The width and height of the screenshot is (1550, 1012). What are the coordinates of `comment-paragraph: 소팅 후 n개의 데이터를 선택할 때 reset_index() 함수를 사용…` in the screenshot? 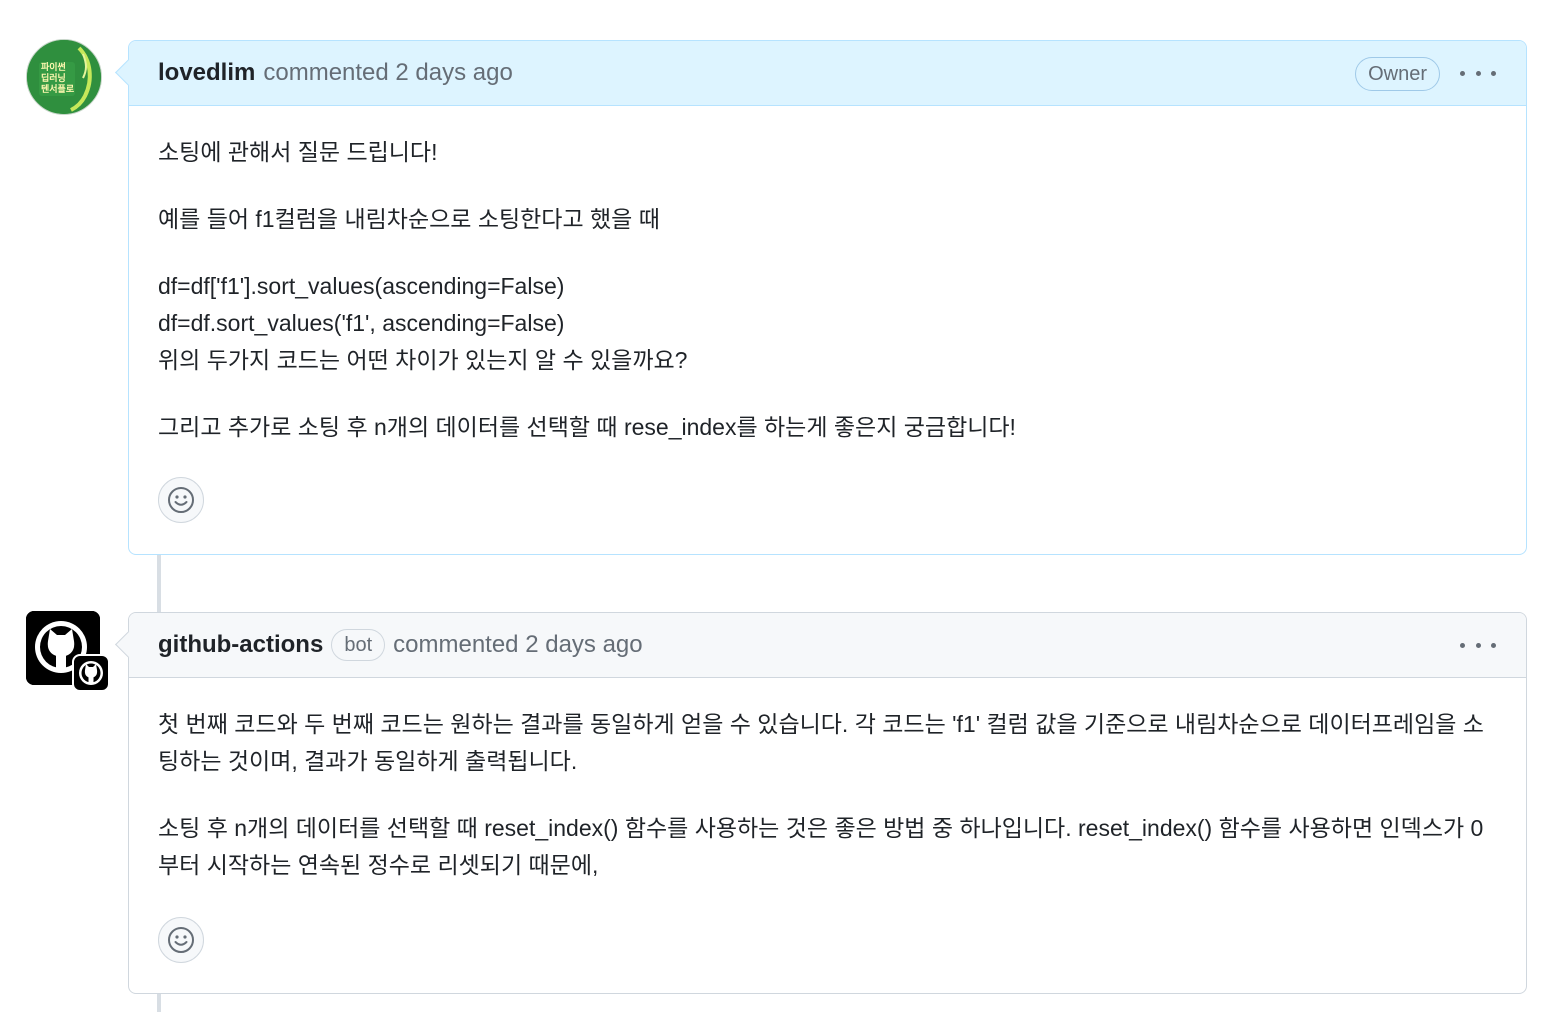 It's located at (821, 846).